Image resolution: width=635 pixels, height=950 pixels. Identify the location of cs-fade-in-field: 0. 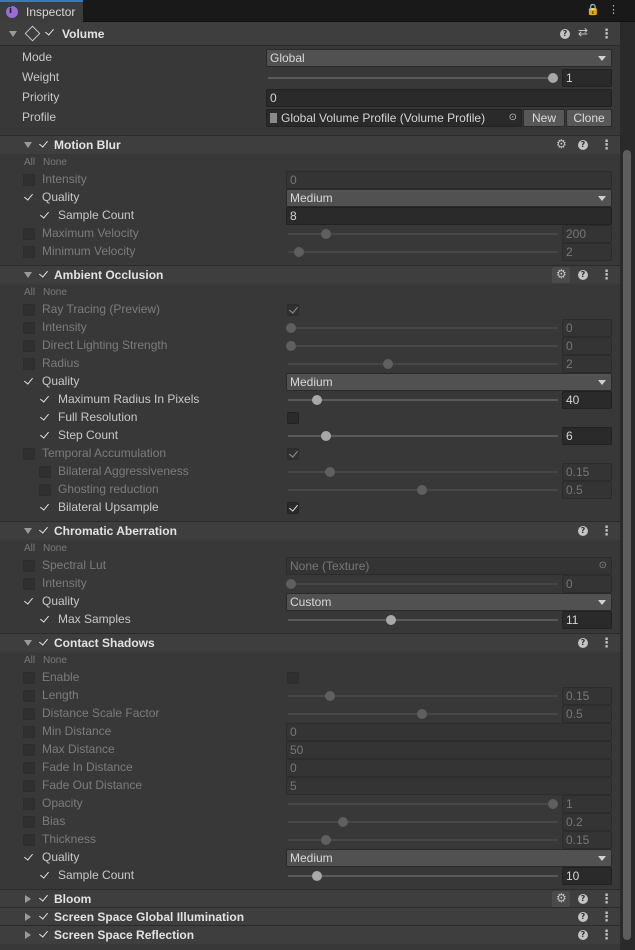
(449, 768).